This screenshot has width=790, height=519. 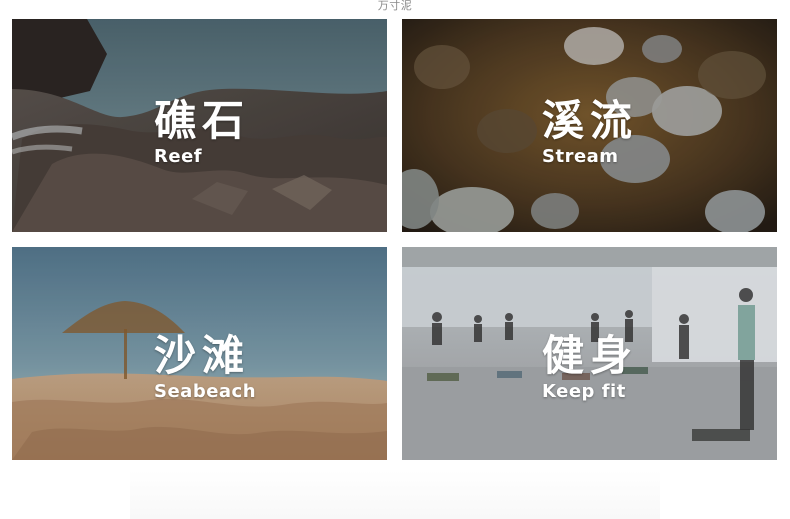 What do you see at coordinates (395, 494) in the screenshot?
I see `bottom-fade` at bounding box center [395, 494].